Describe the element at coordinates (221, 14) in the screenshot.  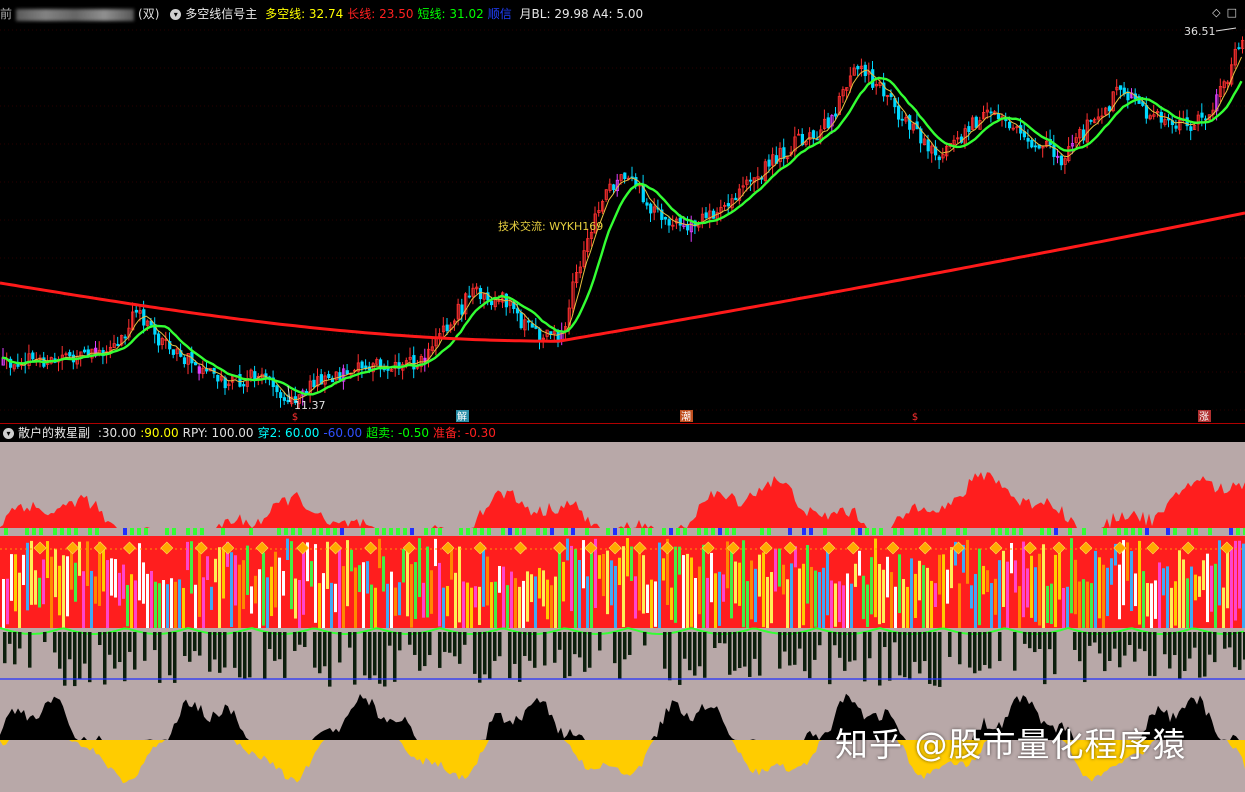
I see `main-indicator-name: 多空线信号主` at that location.